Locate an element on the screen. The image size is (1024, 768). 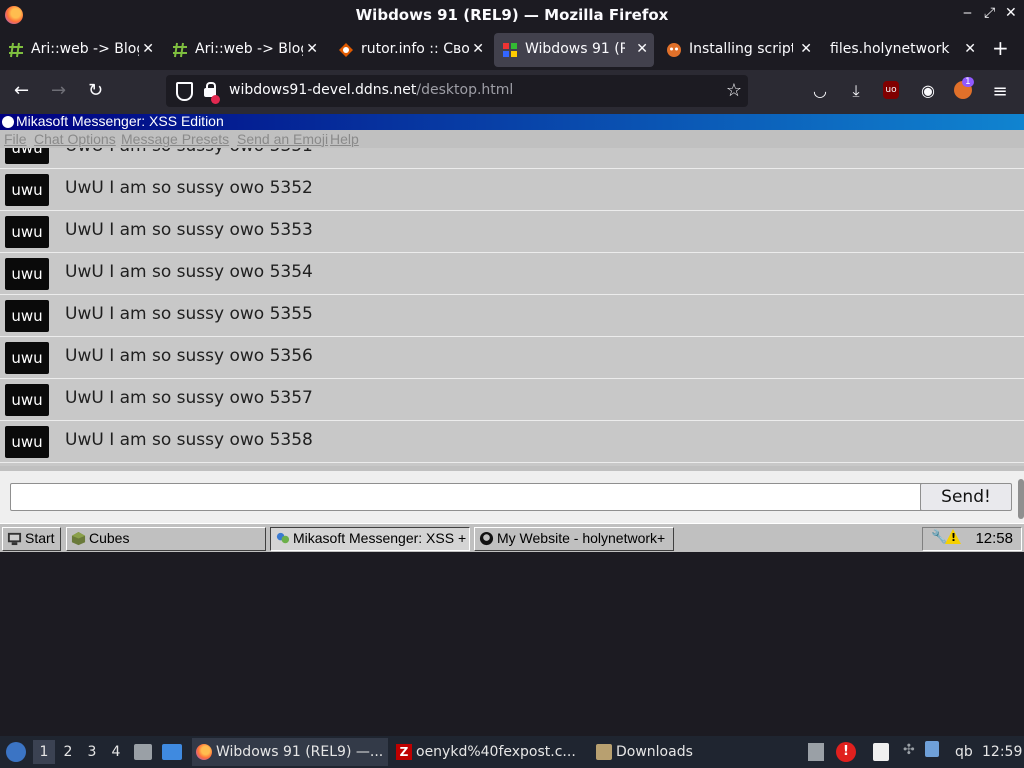
reload-icon: ↻ is located at coordinates (95, 90).